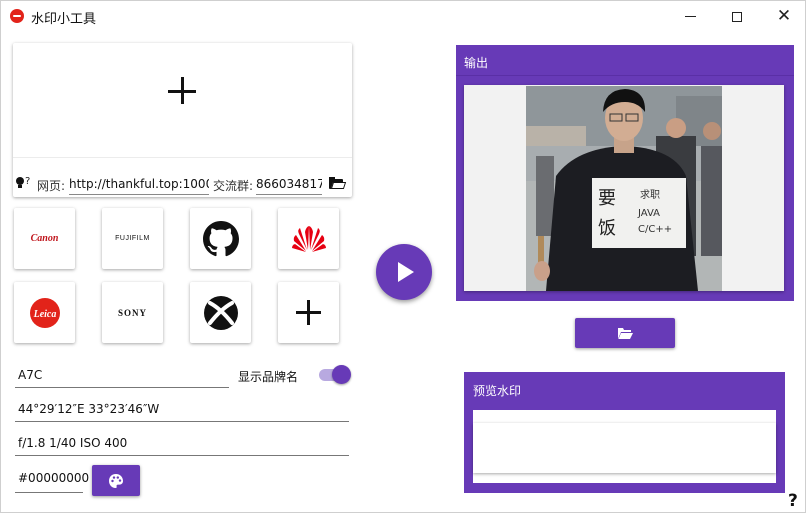 This screenshot has width=806, height=513. I want to click on close-icon: ✕, so click(784, 16).